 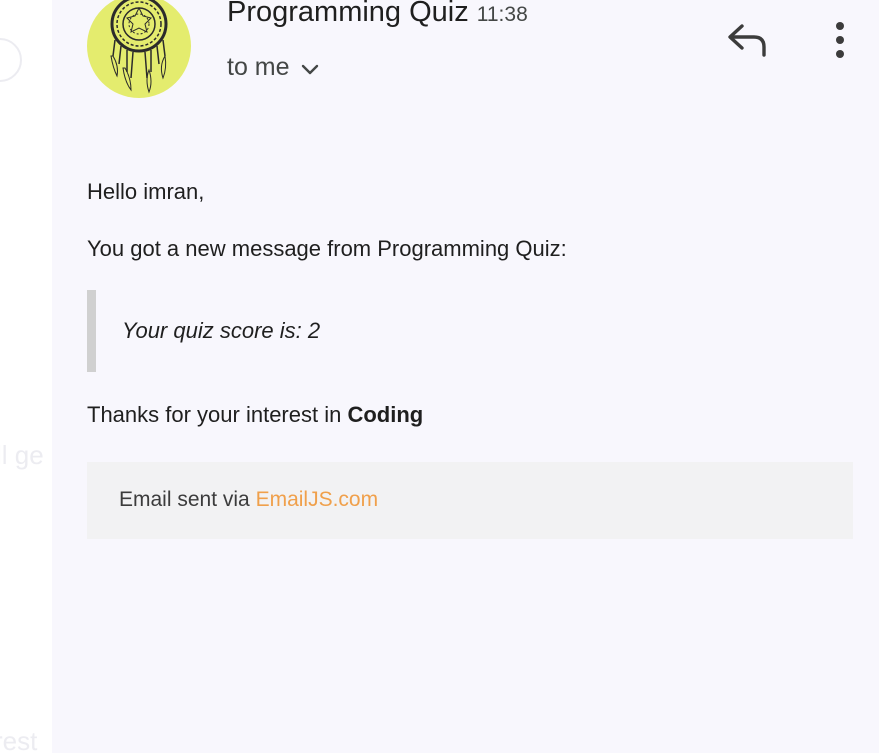 I want to click on background-text-fragment: ll ge, so click(x=22, y=455).